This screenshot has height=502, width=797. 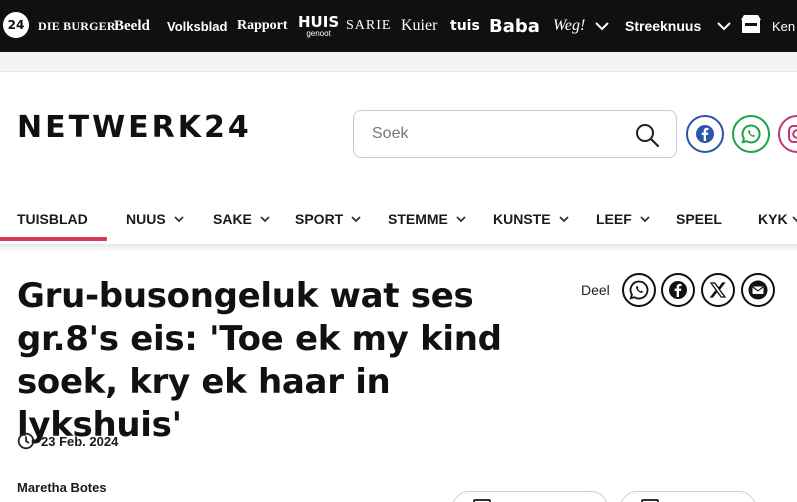 What do you see at coordinates (595, 290) in the screenshot?
I see `share-label: Deel` at bounding box center [595, 290].